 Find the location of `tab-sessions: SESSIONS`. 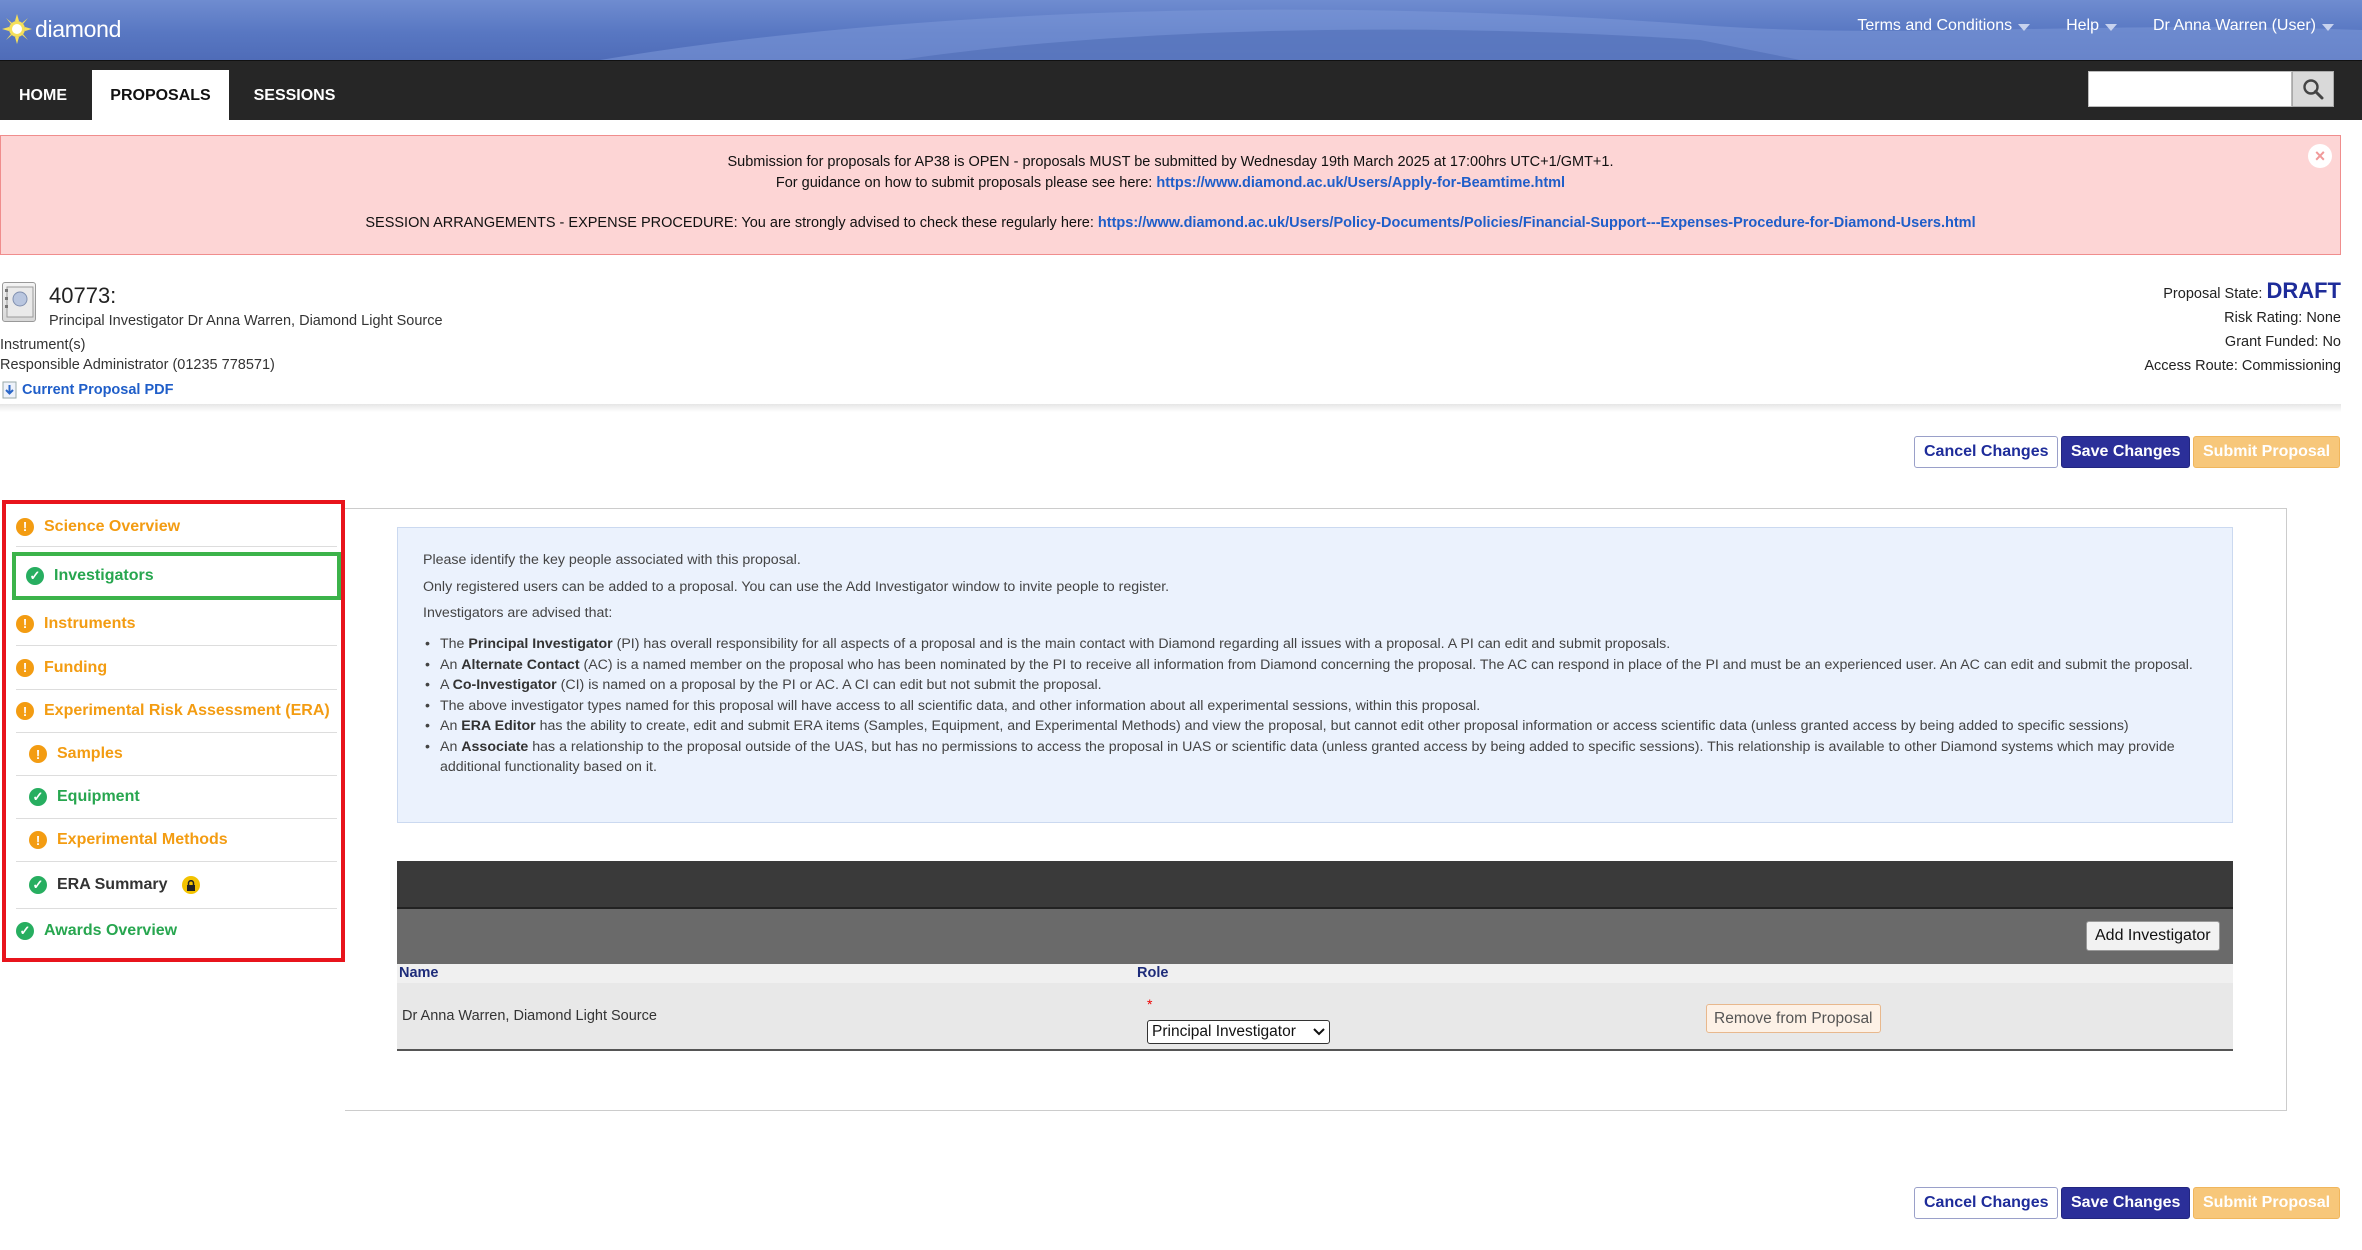

tab-sessions: SESSIONS is located at coordinates (294, 95).